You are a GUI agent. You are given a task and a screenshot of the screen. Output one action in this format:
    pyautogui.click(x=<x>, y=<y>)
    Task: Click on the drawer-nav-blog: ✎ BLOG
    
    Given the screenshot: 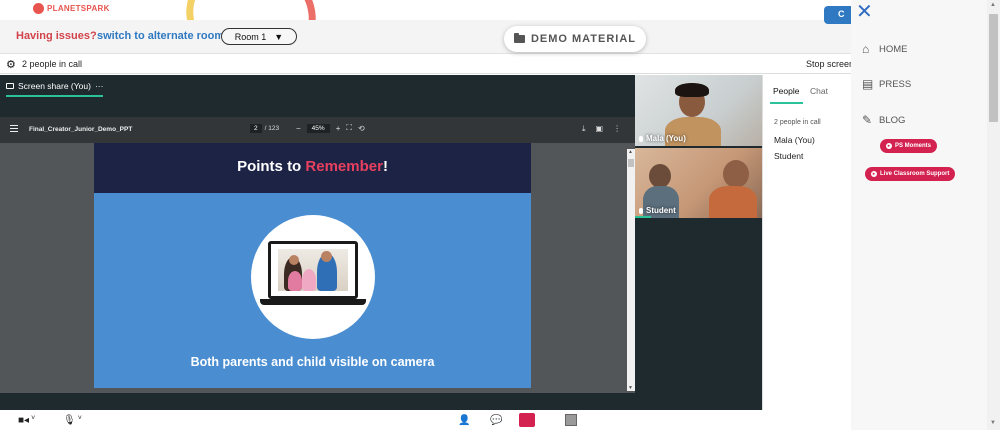 What is the action you would take?
    pyautogui.click(x=884, y=120)
    